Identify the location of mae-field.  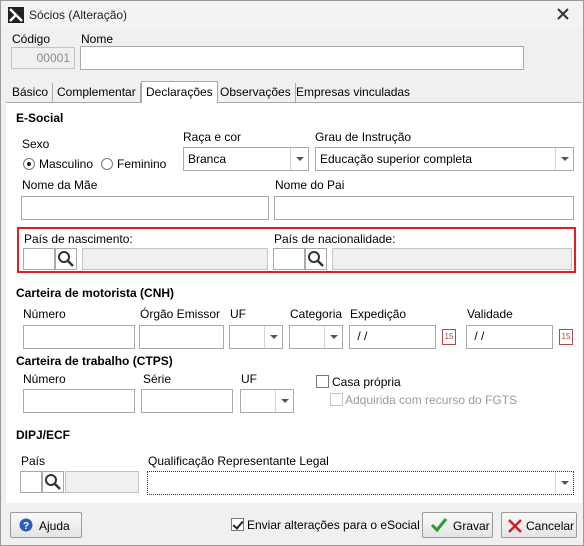
(145, 208).